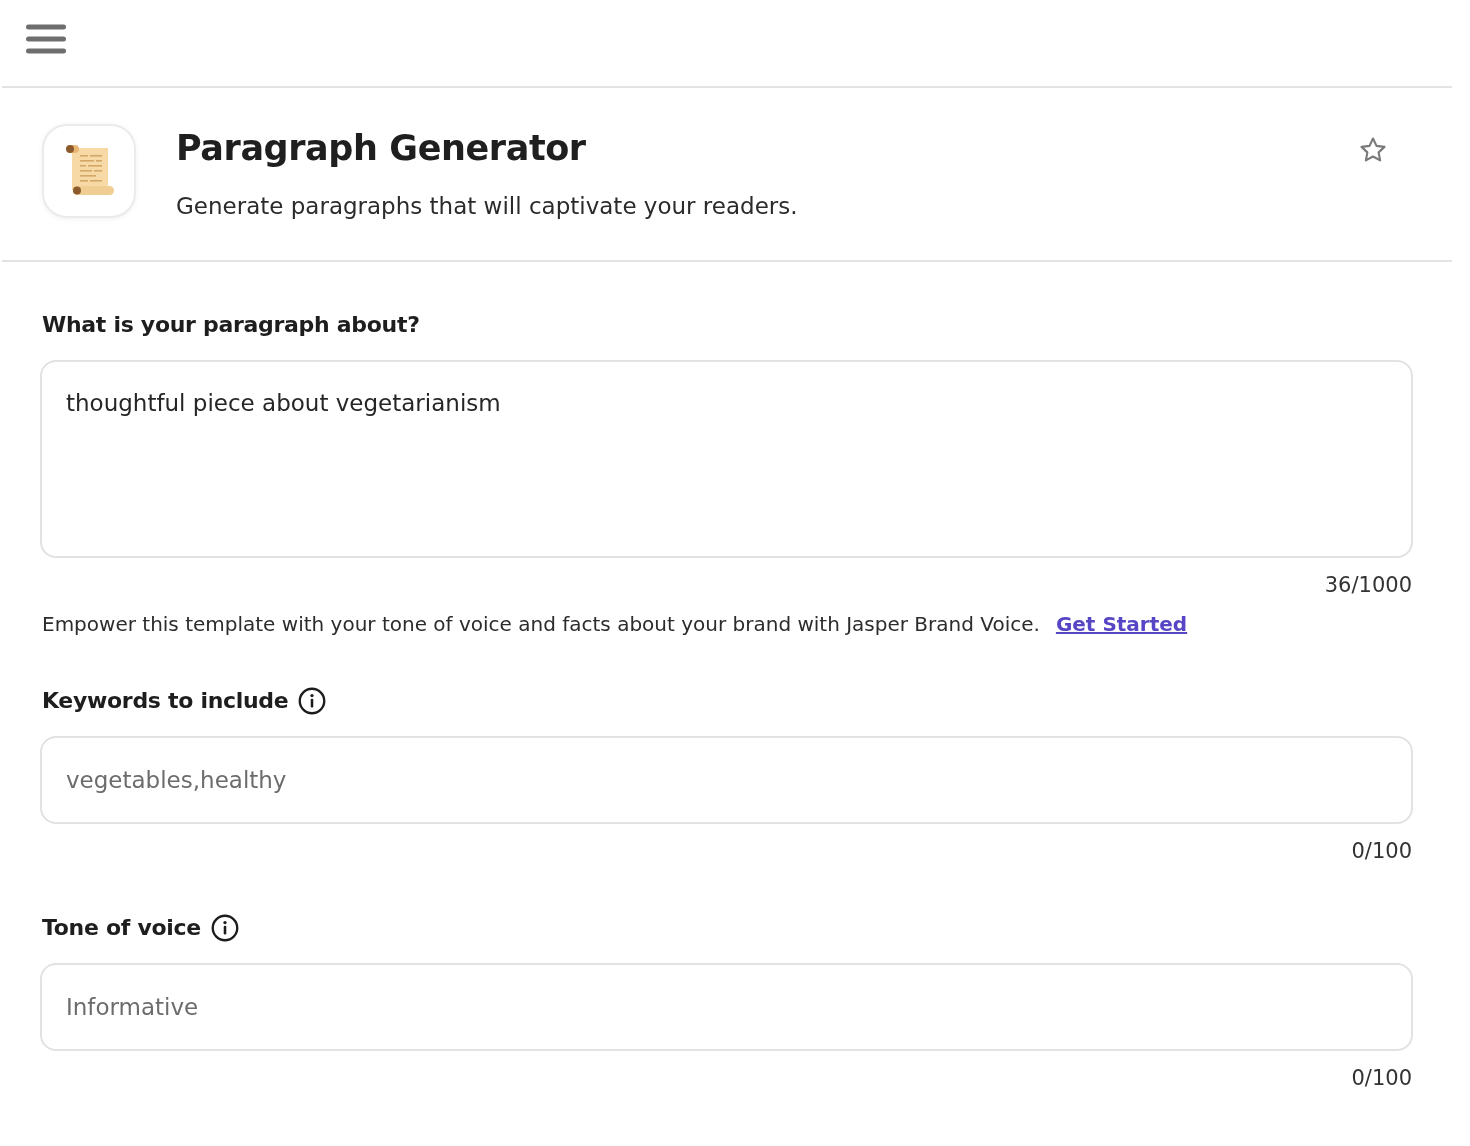 The width and height of the screenshot is (1470, 1146). What do you see at coordinates (165, 701) in the screenshot?
I see `field-label: Keywords to include` at bounding box center [165, 701].